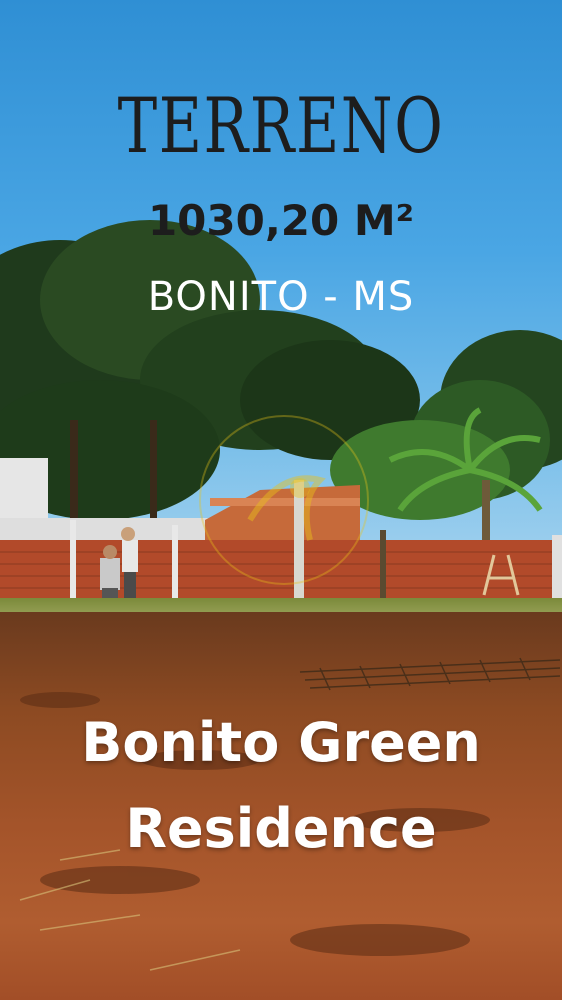  Describe the element at coordinates (281, 220) in the screenshot. I see `lot-area: 1030,20 M²` at that location.